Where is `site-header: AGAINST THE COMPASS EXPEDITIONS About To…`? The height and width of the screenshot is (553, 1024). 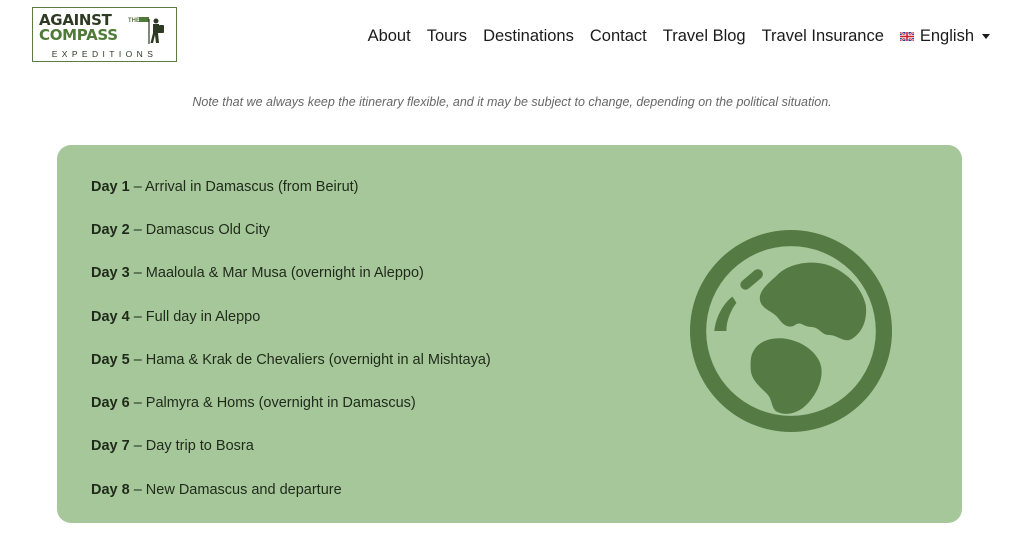
site-header: AGAINST THE COMPASS EXPEDITIONS About To… is located at coordinates (512, 39).